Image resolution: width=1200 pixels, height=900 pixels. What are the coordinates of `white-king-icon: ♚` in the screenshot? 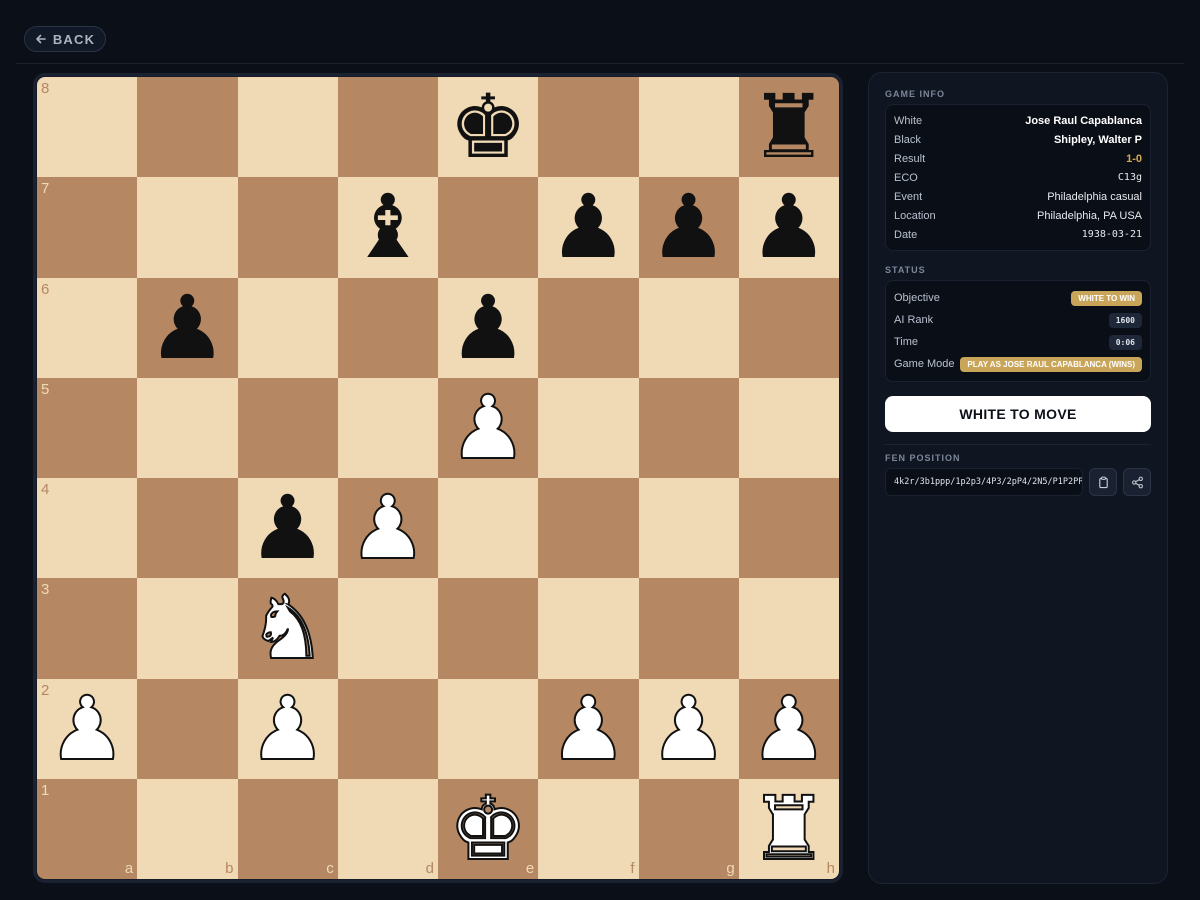 It's located at (488, 828).